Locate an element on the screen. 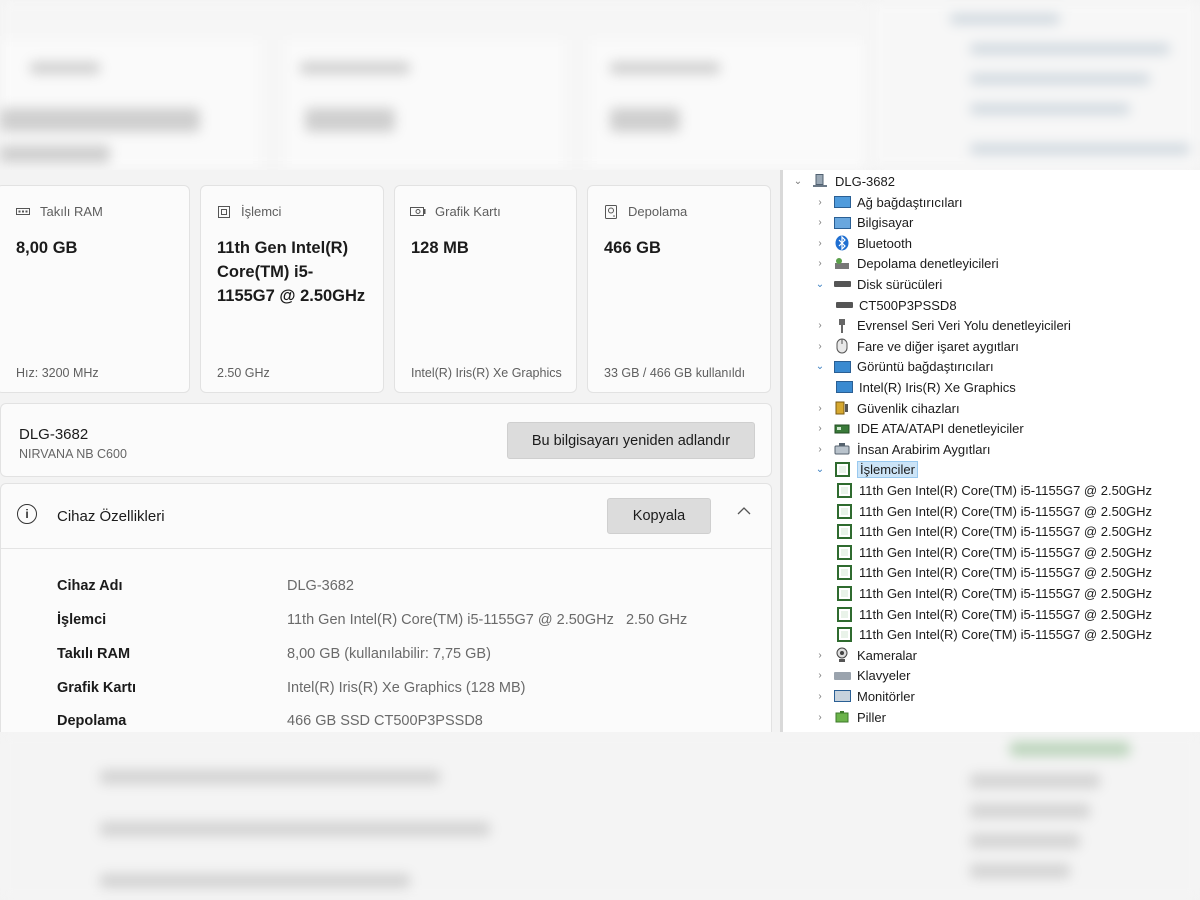 This screenshot has width=1200, height=900. tree-label: Klavyeler is located at coordinates (884, 676).